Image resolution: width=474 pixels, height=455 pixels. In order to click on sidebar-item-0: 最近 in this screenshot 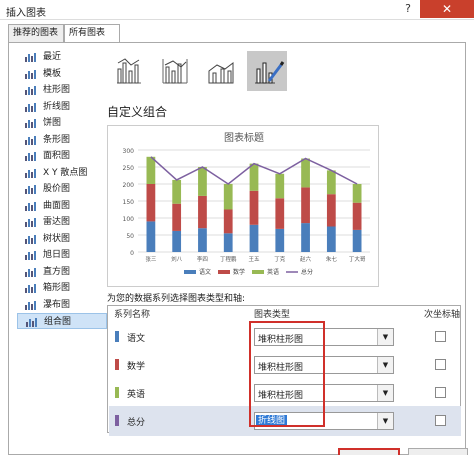, I will do `click(62, 57)`.